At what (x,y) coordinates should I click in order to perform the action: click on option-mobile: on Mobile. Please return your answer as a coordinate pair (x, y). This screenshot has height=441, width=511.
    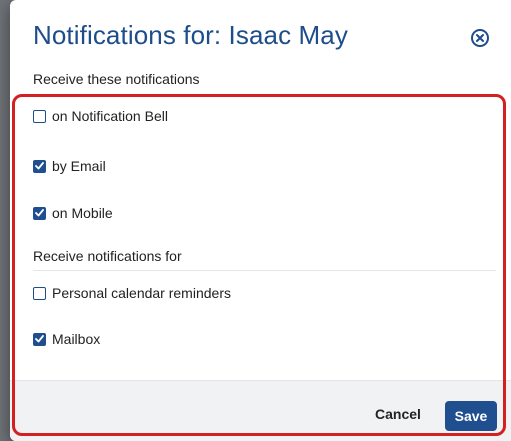
    Looking at the image, I should click on (73, 213).